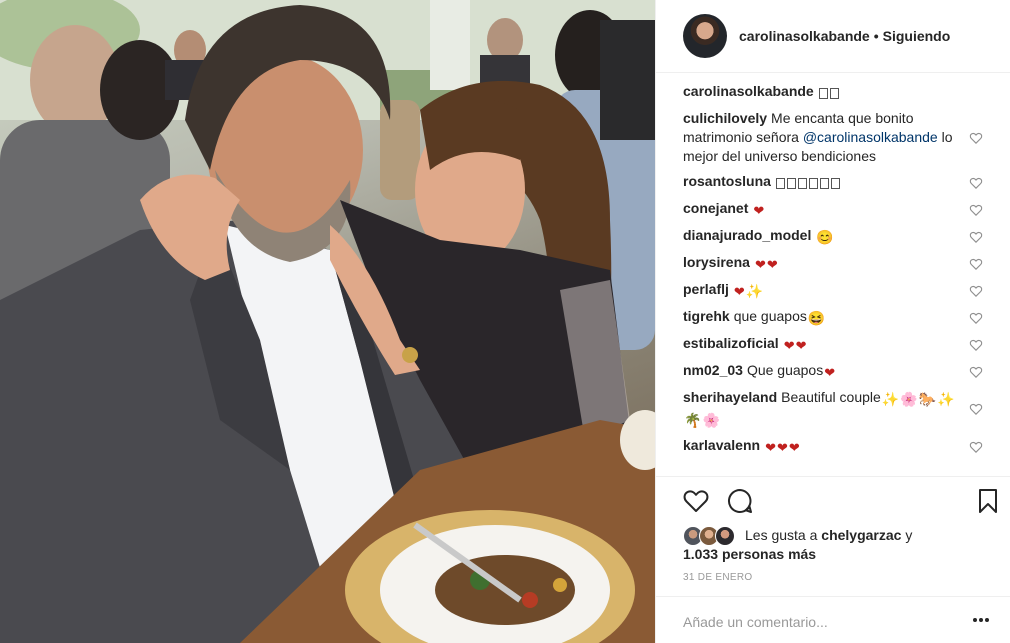 The image size is (1010, 643). What do you see at coordinates (816, 318) in the screenshot?
I see `grinning-face-icon: 😆` at bounding box center [816, 318].